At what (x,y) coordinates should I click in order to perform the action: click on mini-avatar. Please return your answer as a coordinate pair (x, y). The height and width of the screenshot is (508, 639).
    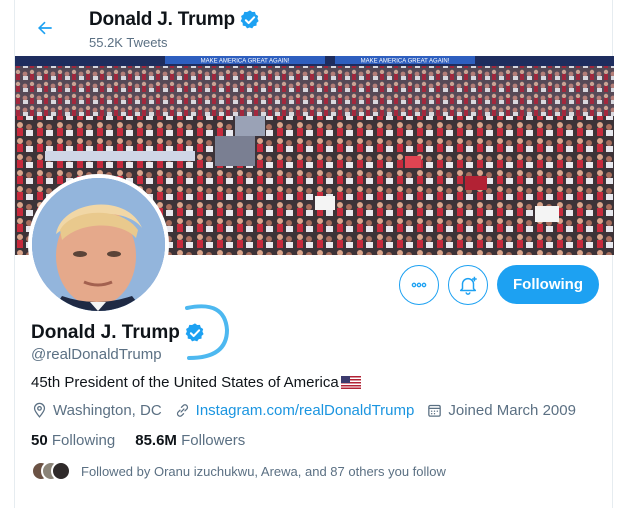
    Looking at the image, I should click on (61, 471).